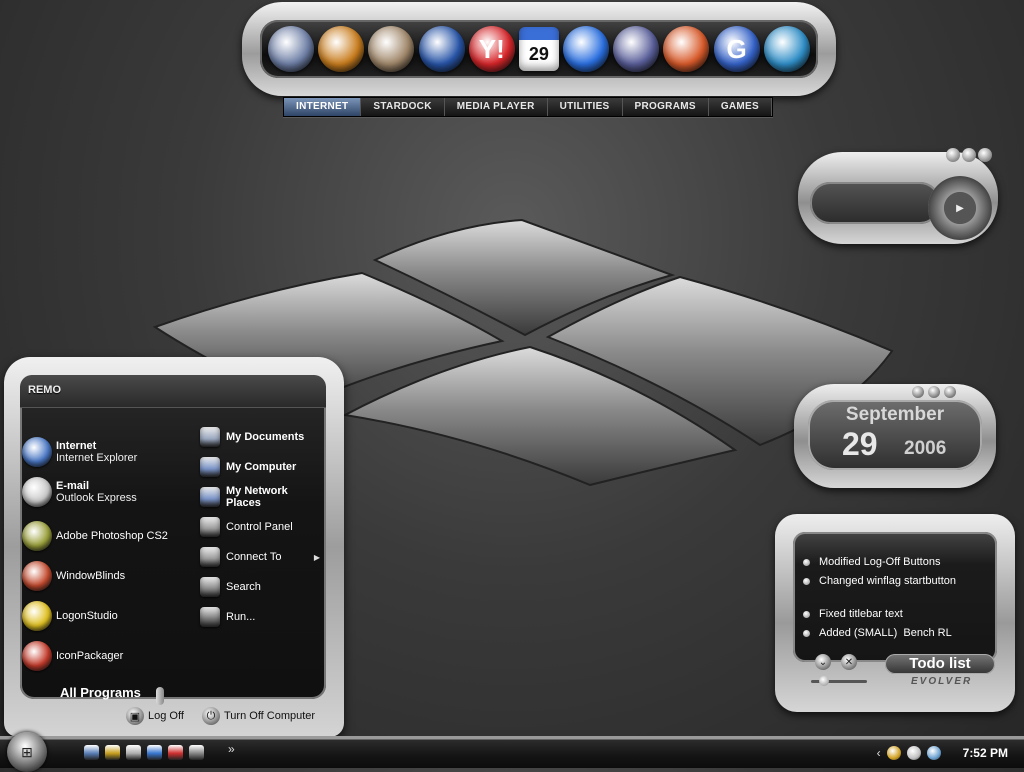 This screenshot has height=772, width=1024. What do you see at coordinates (166, 716) in the screenshot?
I see `log-off-label: Log Off` at bounding box center [166, 716].